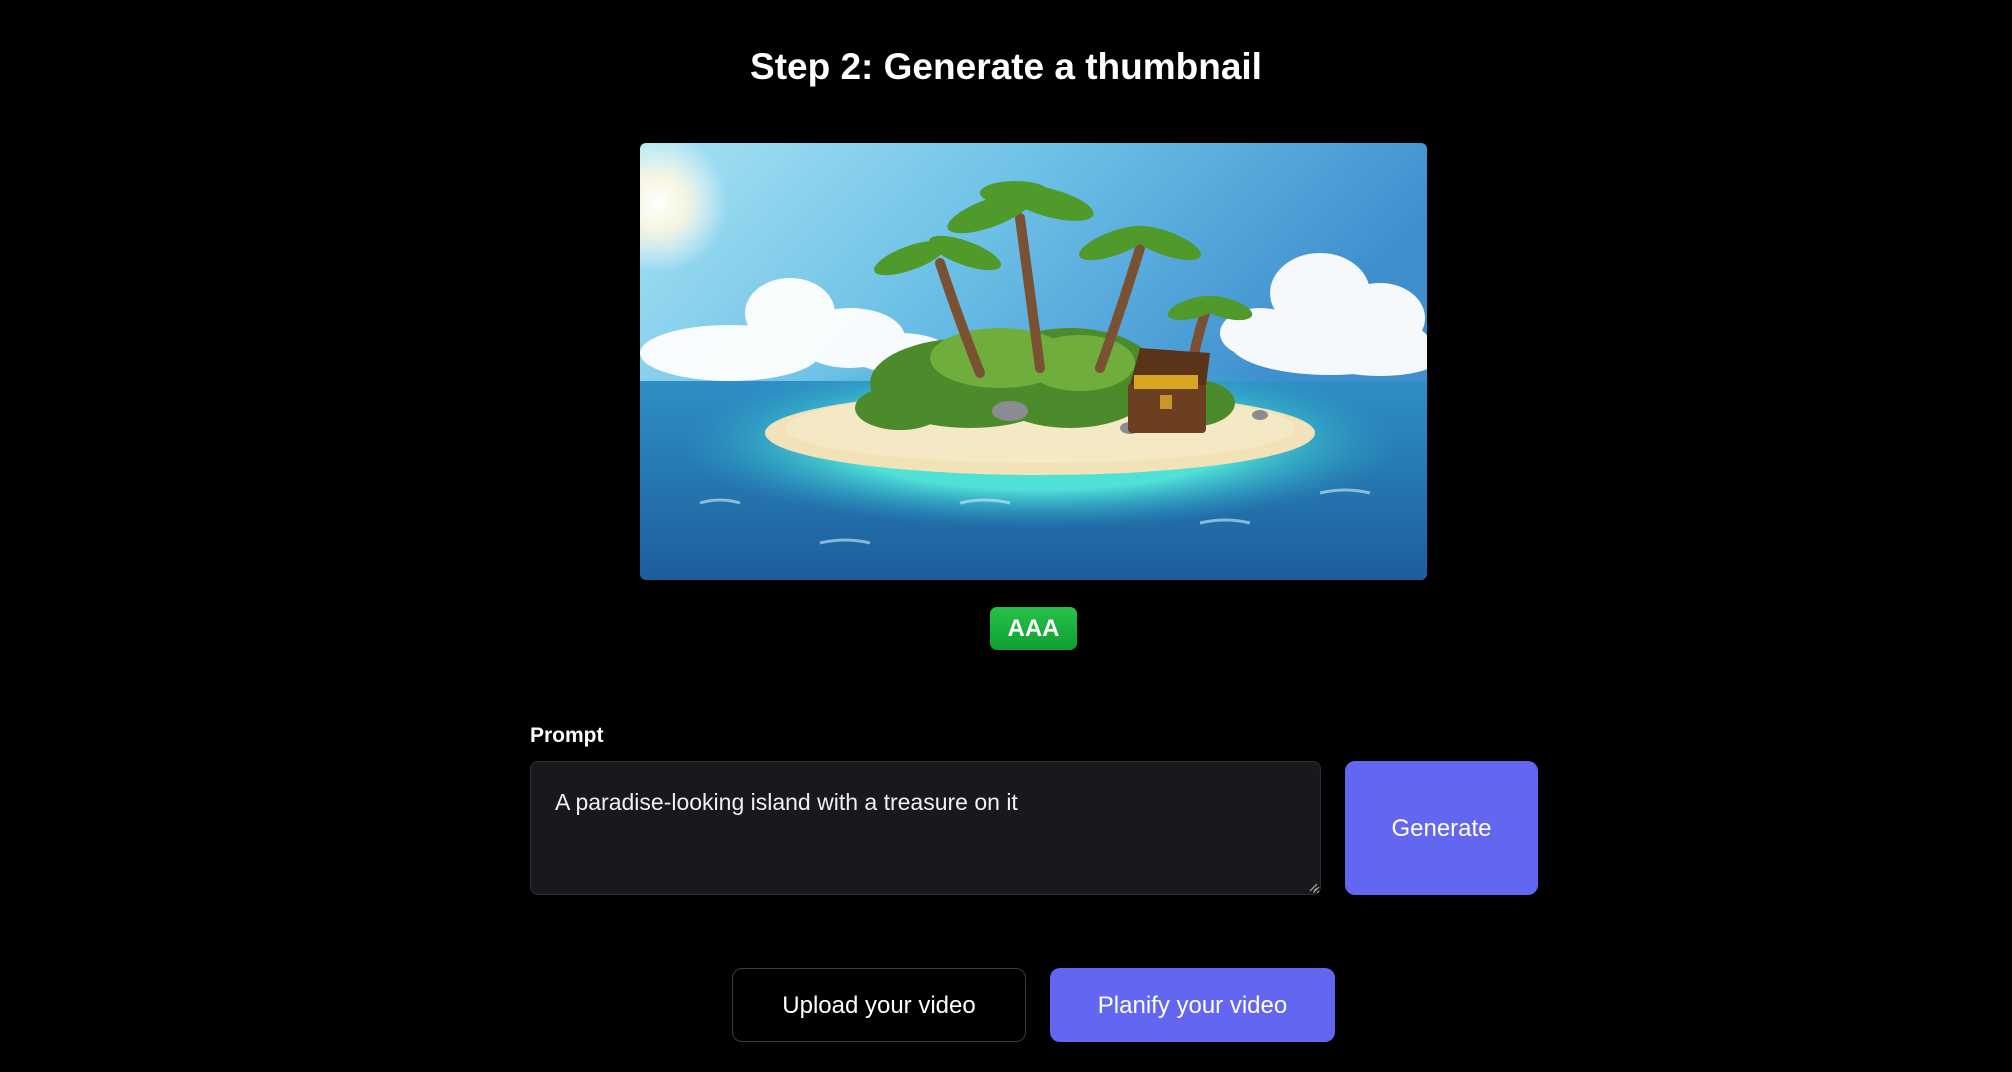  What do you see at coordinates (1313, 887) in the screenshot?
I see `resize-grip-icon` at bounding box center [1313, 887].